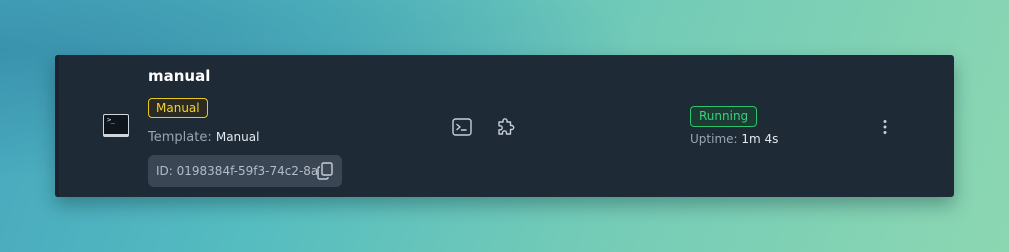 This screenshot has height=252, width=1009. What do you see at coordinates (724, 116) in the screenshot?
I see `status-badge: Running` at bounding box center [724, 116].